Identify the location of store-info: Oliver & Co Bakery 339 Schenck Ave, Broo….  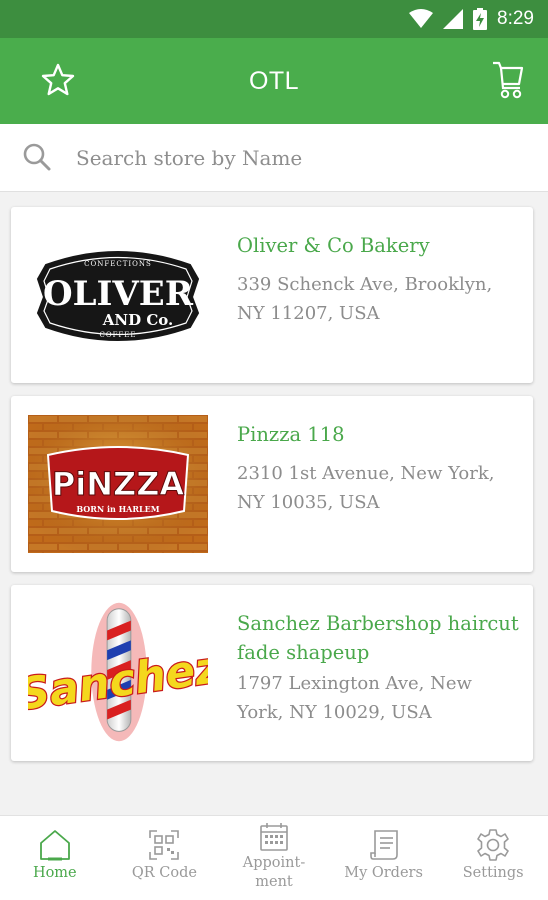
(379, 279).